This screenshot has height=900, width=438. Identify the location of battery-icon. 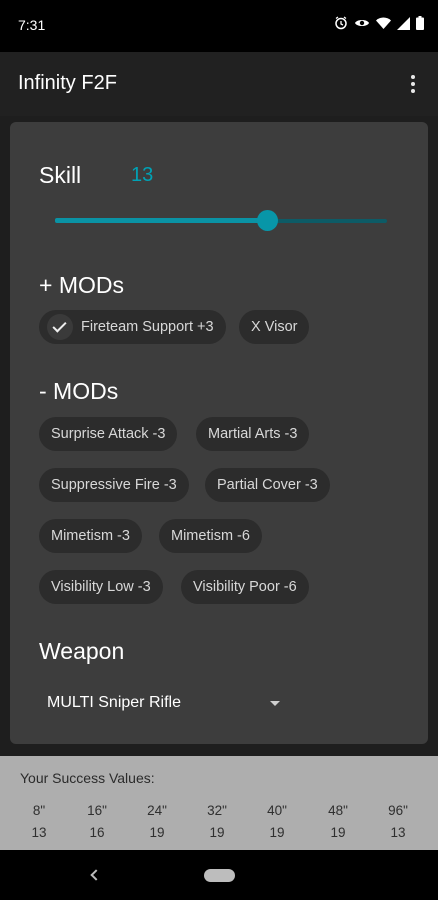
(420, 25).